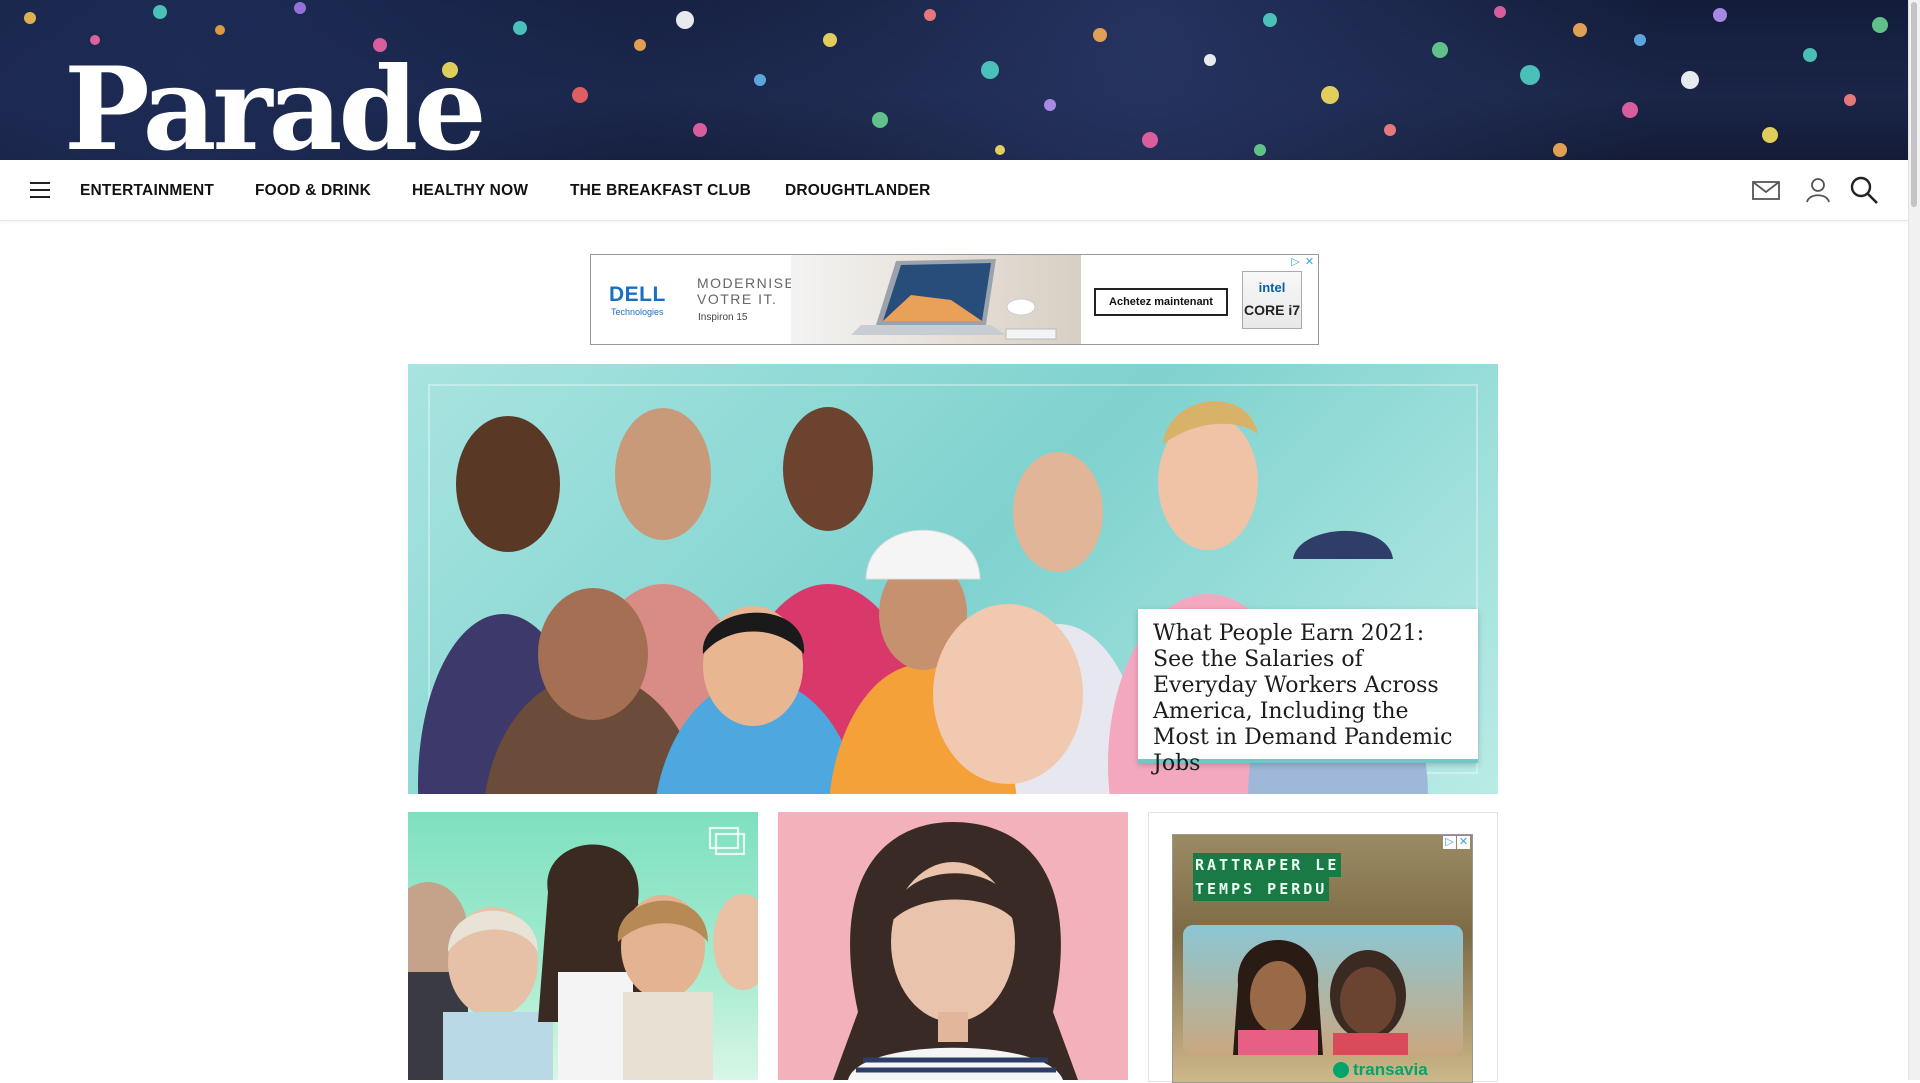  Describe the element at coordinates (40, 190) in the screenshot. I see `hamburger-menu-icon` at that location.